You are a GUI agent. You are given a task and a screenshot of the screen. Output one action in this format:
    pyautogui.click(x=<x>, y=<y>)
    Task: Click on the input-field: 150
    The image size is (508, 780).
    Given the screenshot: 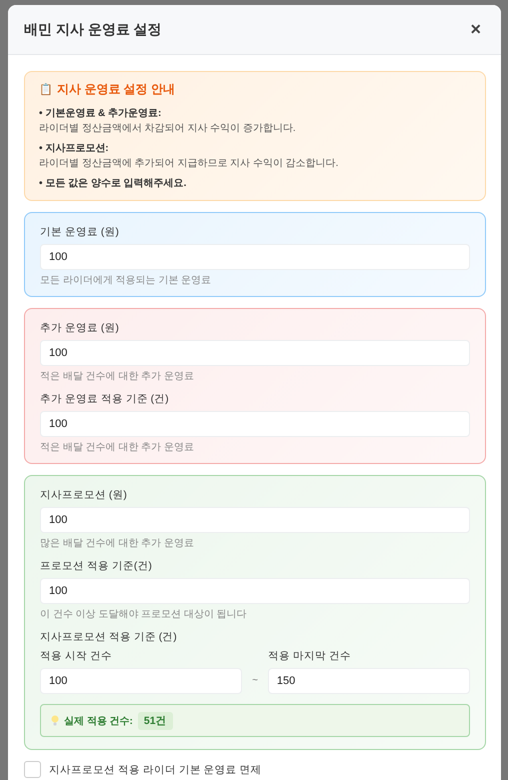 What is the action you would take?
    pyautogui.click(x=369, y=681)
    